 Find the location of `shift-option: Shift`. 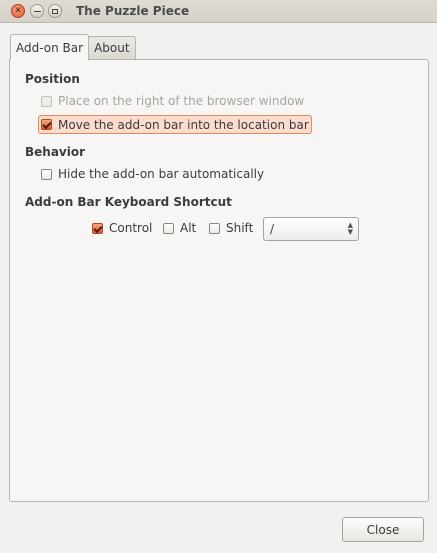

shift-option: Shift is located at coordinates (231, 228).